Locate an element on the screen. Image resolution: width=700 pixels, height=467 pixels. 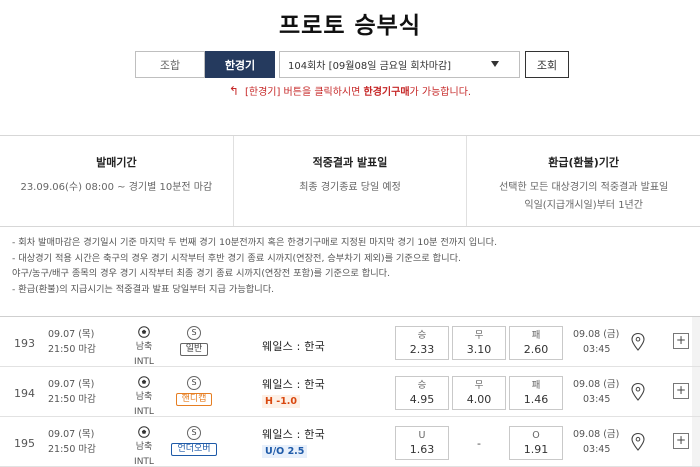
lookup-button: 조회 is located at coordinates (547, 64).